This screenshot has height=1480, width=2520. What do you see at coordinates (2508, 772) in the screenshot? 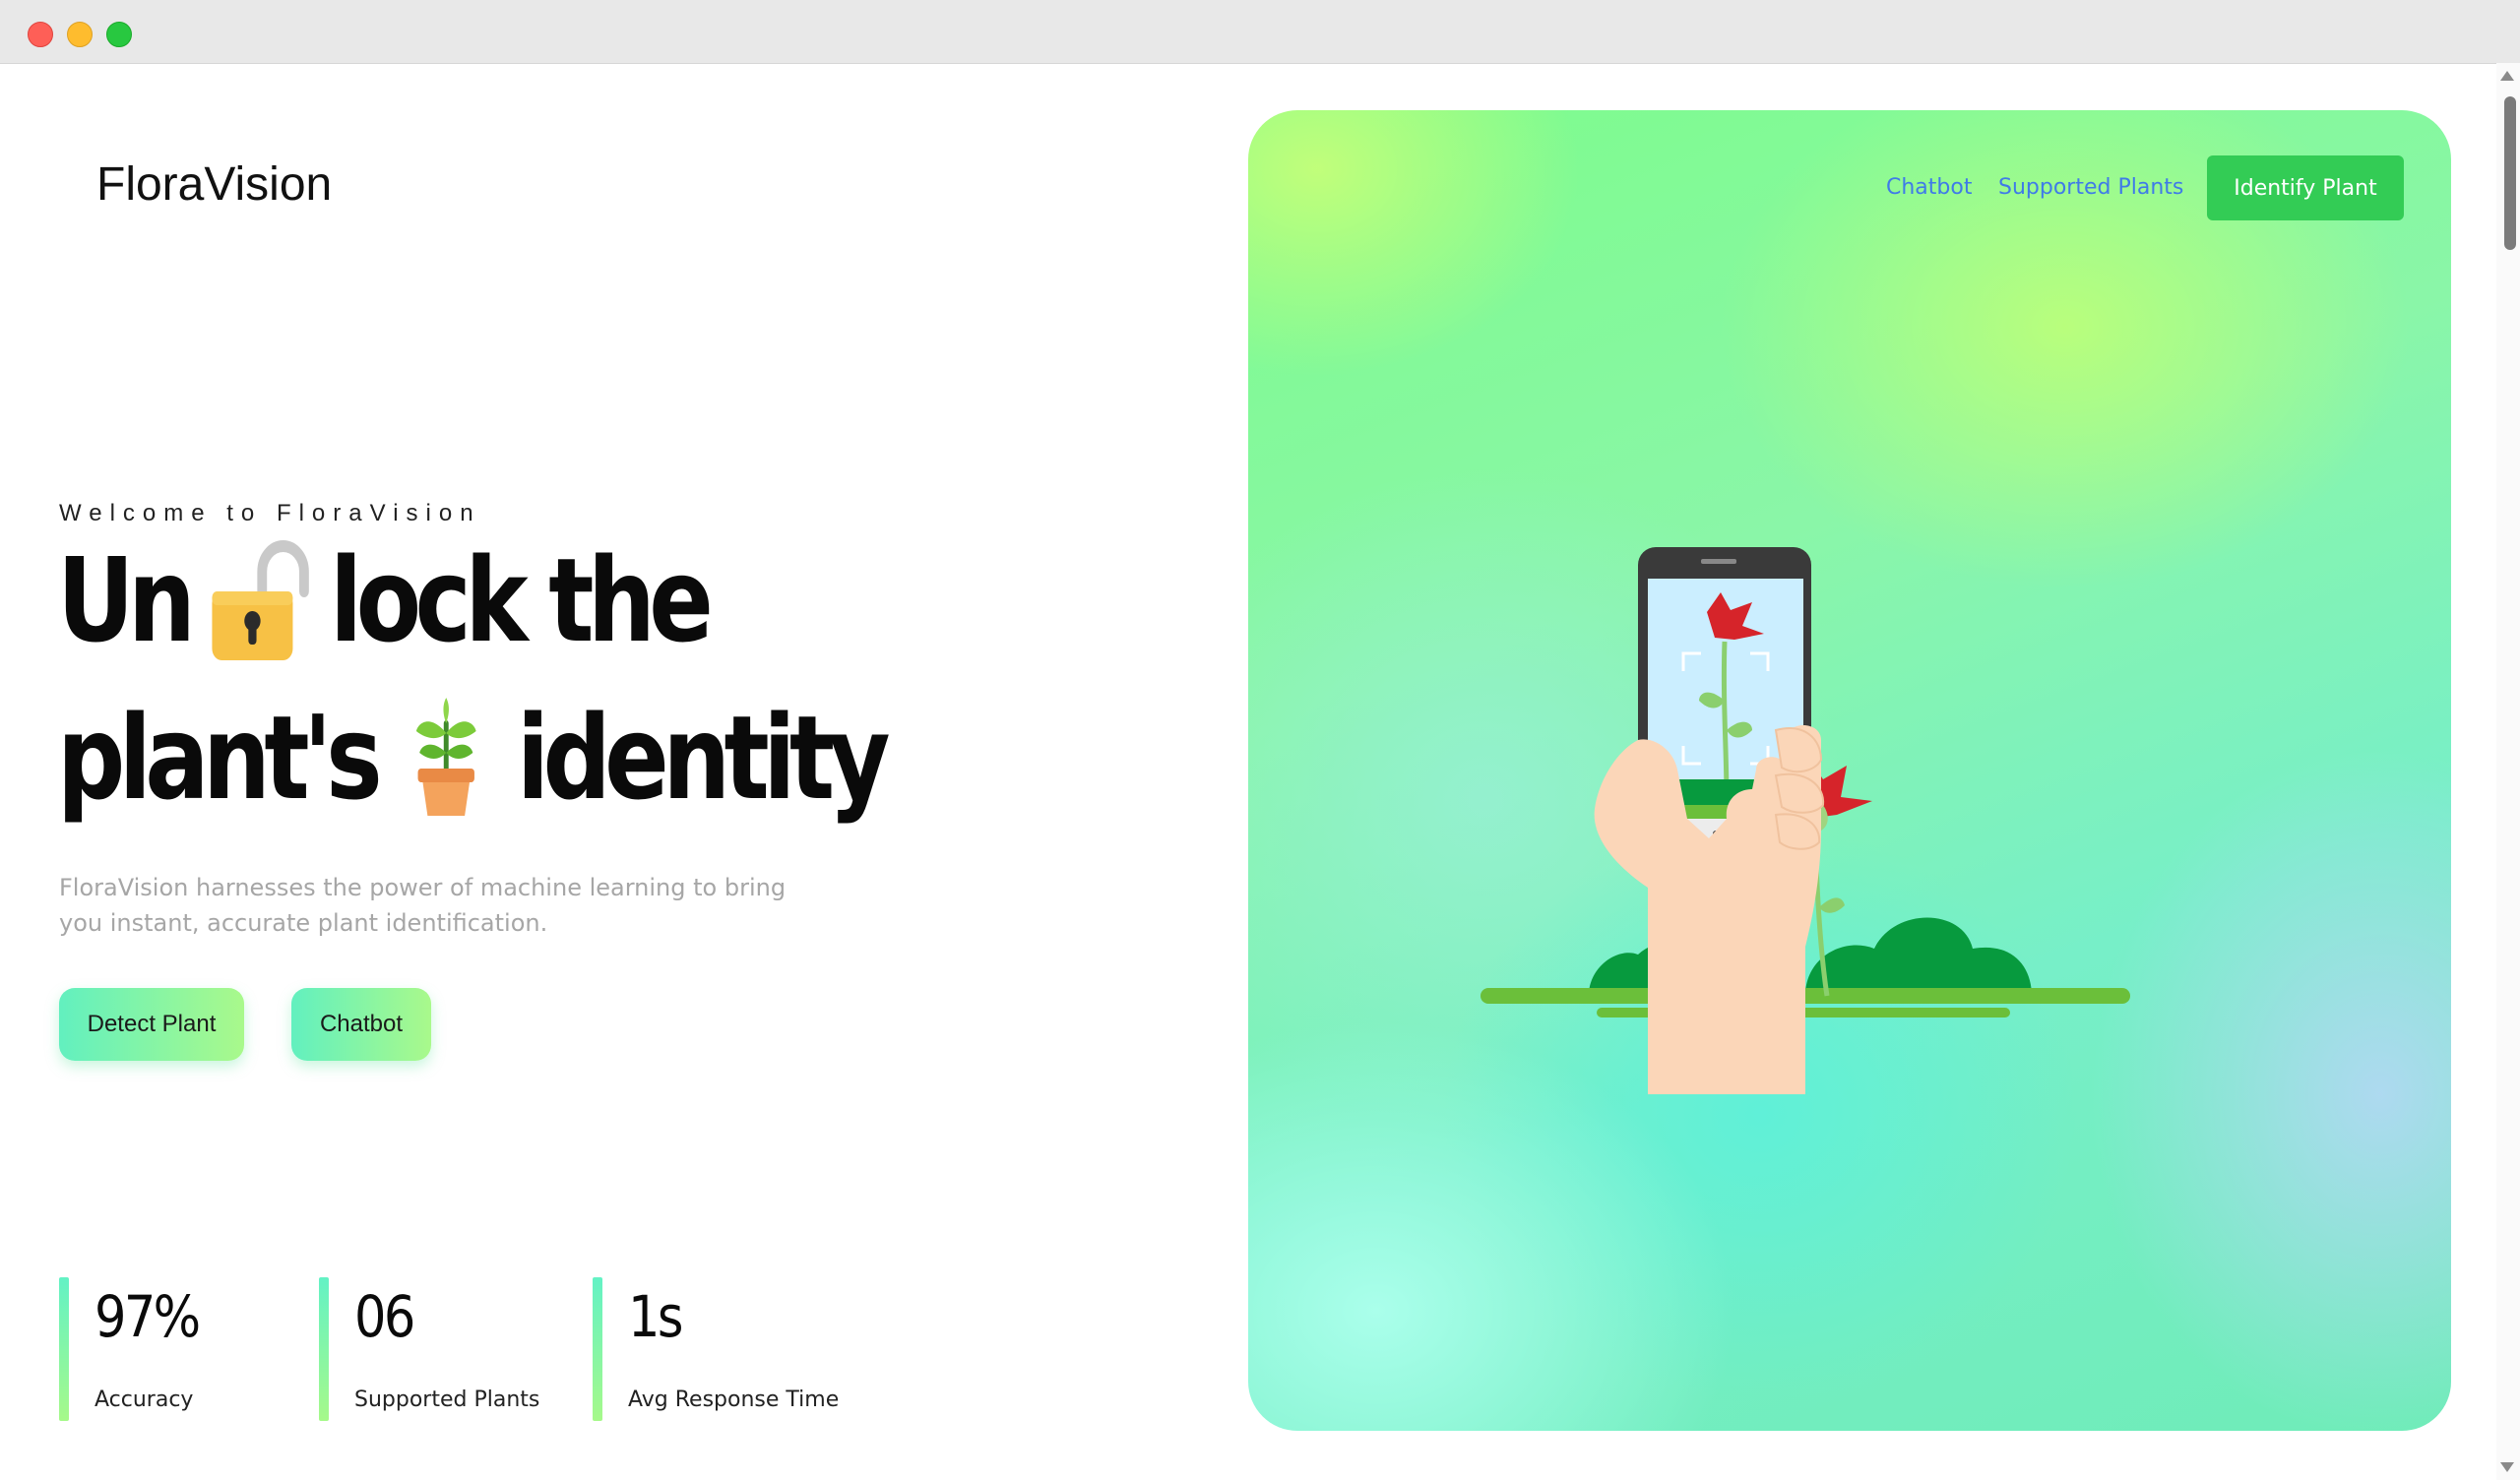
I see `vertical-scrollbar` at bounding box center [2508, 772].